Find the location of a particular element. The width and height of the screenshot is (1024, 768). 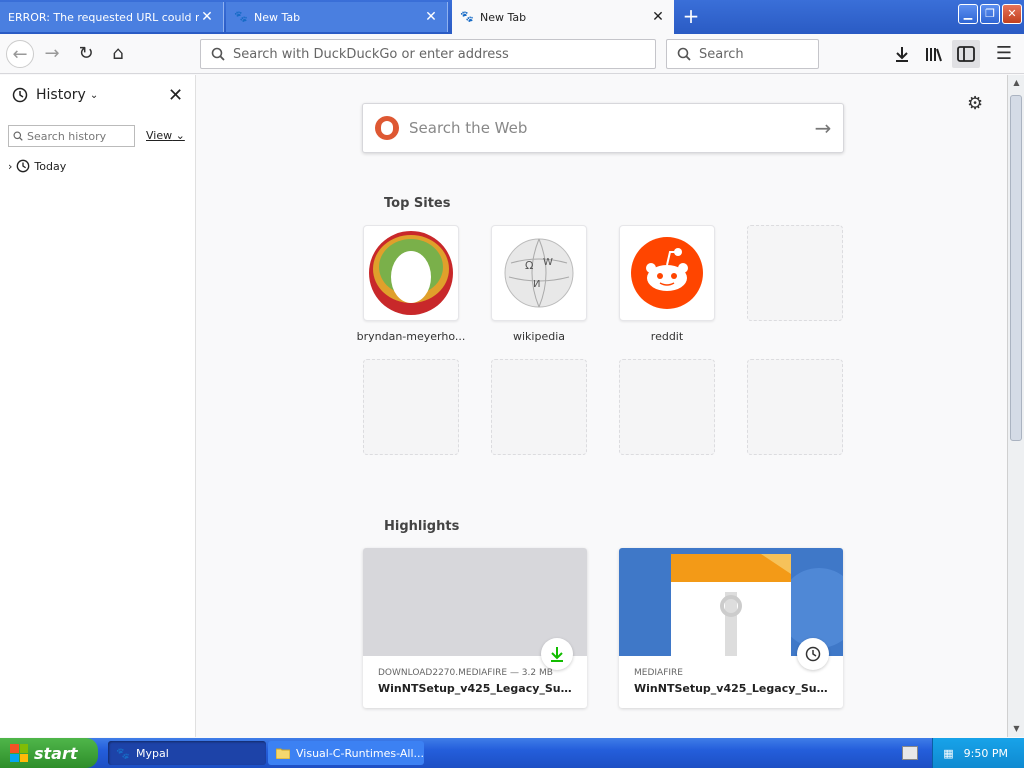

view-label: View is located at coordinates (159, 135).